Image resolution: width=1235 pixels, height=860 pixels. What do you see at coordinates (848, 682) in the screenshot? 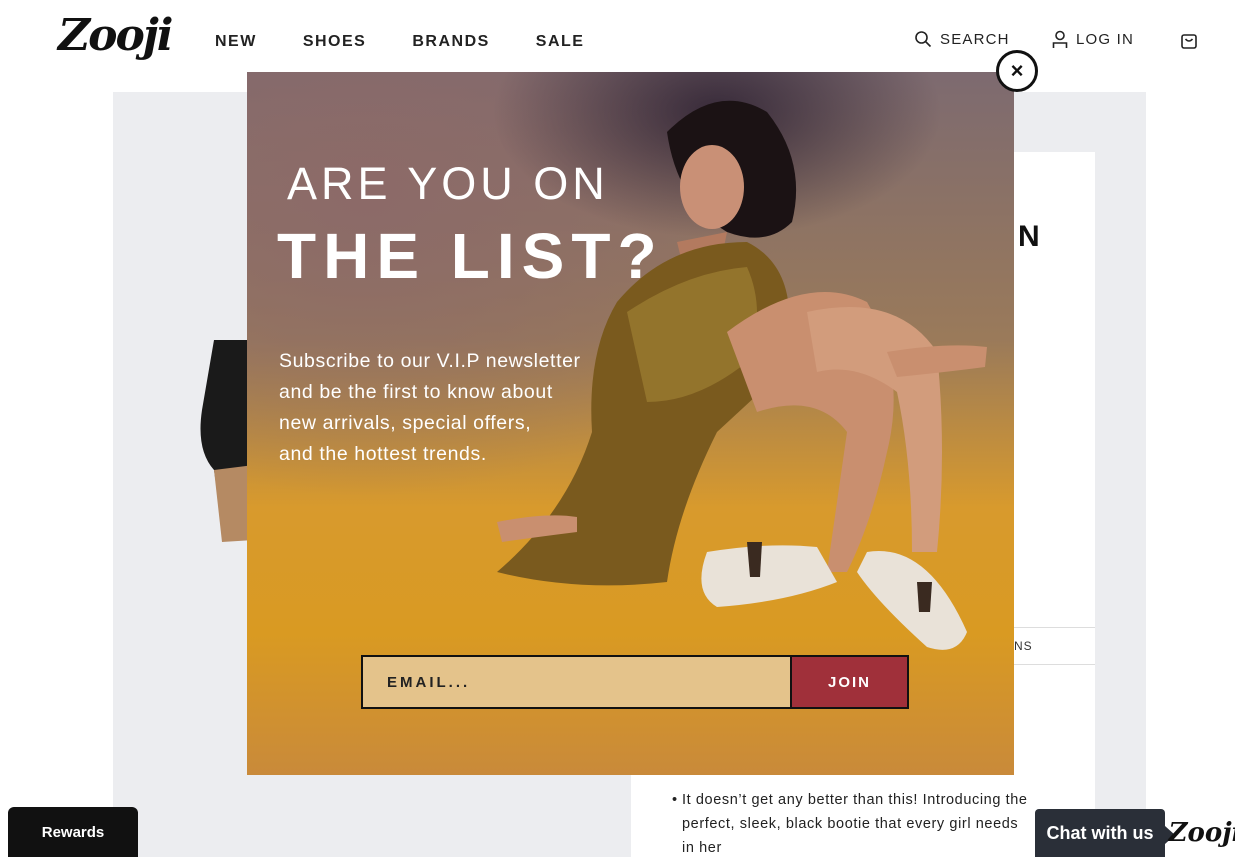
I see `join-button: JOIN` at bounding box center [848, 682].